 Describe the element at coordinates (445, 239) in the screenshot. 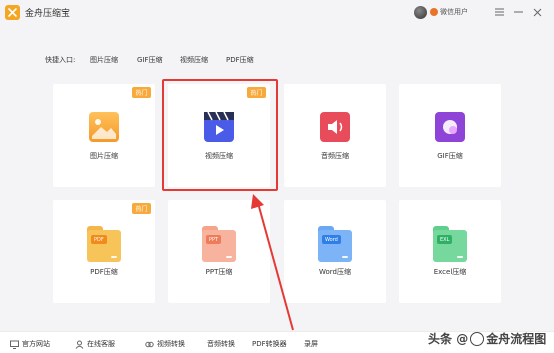

I see `excel-tag: EXL` at that location.